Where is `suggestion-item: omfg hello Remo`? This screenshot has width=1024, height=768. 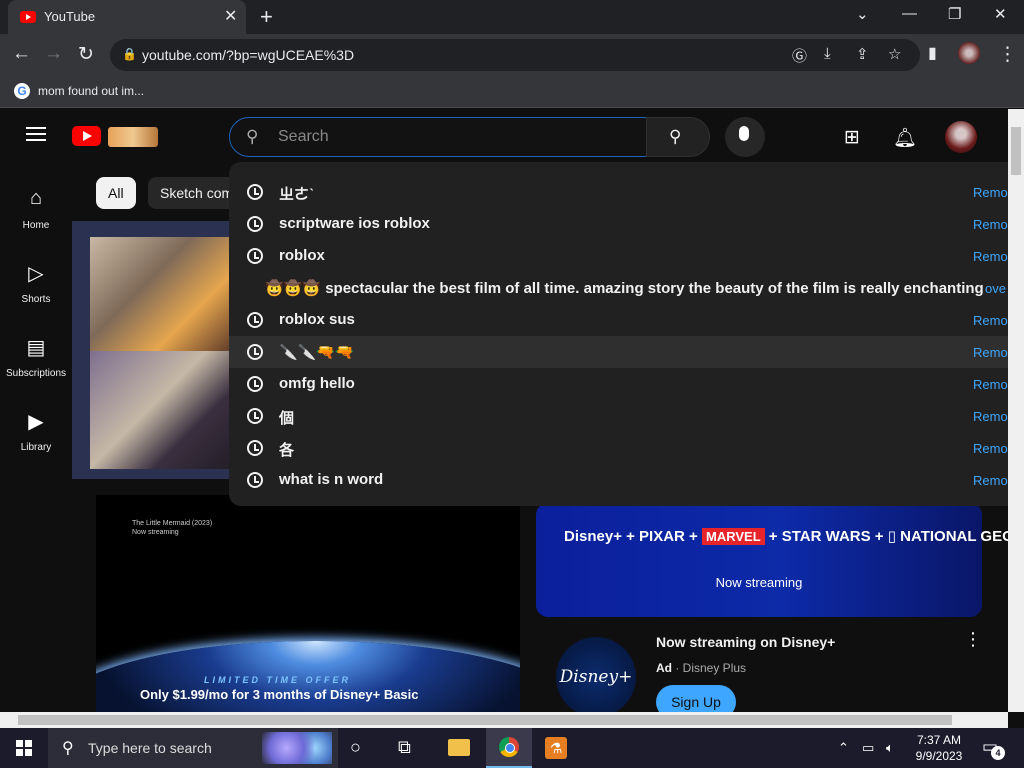 suggestion-item: omfg hello Remo is located at coordinates (618, 384).